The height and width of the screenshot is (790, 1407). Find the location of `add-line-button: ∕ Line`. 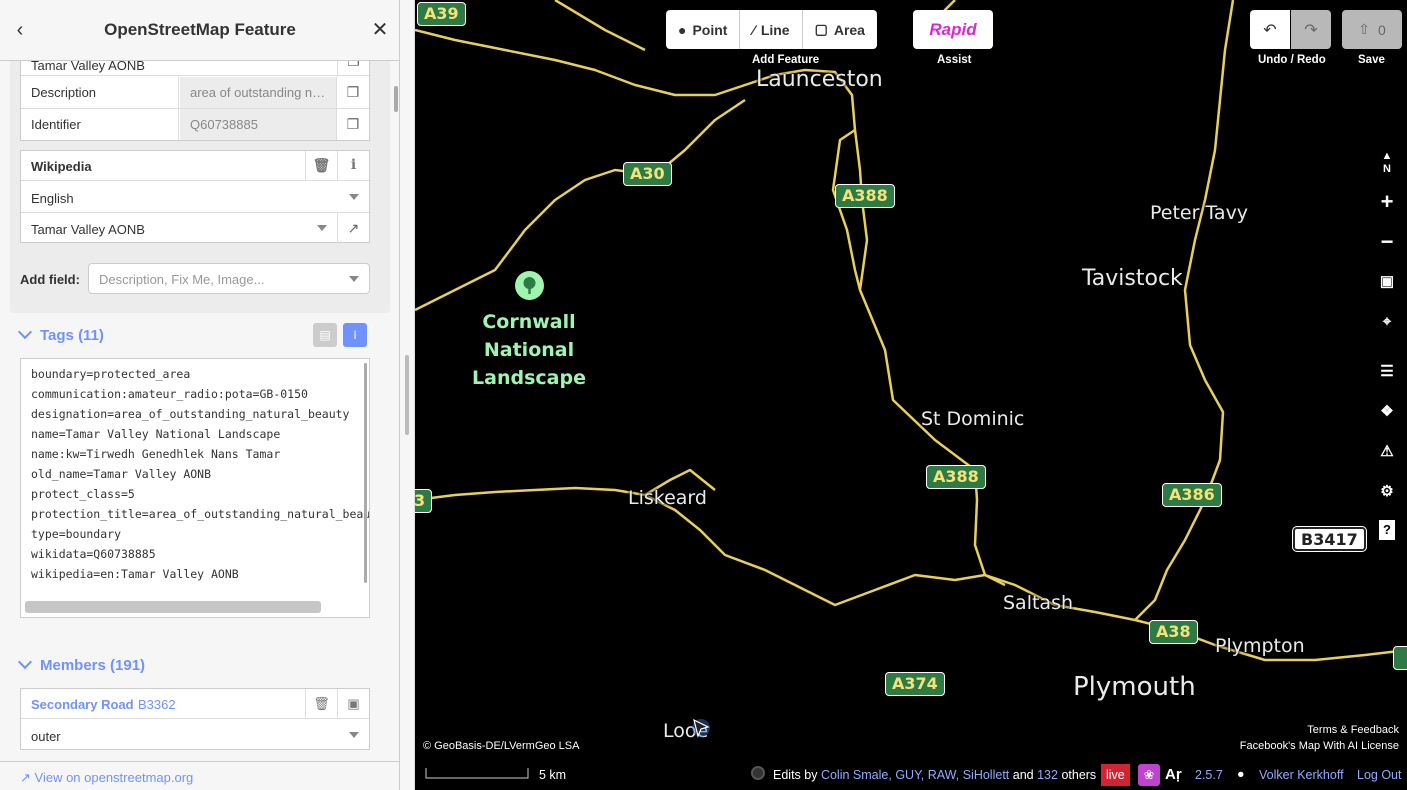

add-line-button: ∕ Line is located at coordinates (771, 29).